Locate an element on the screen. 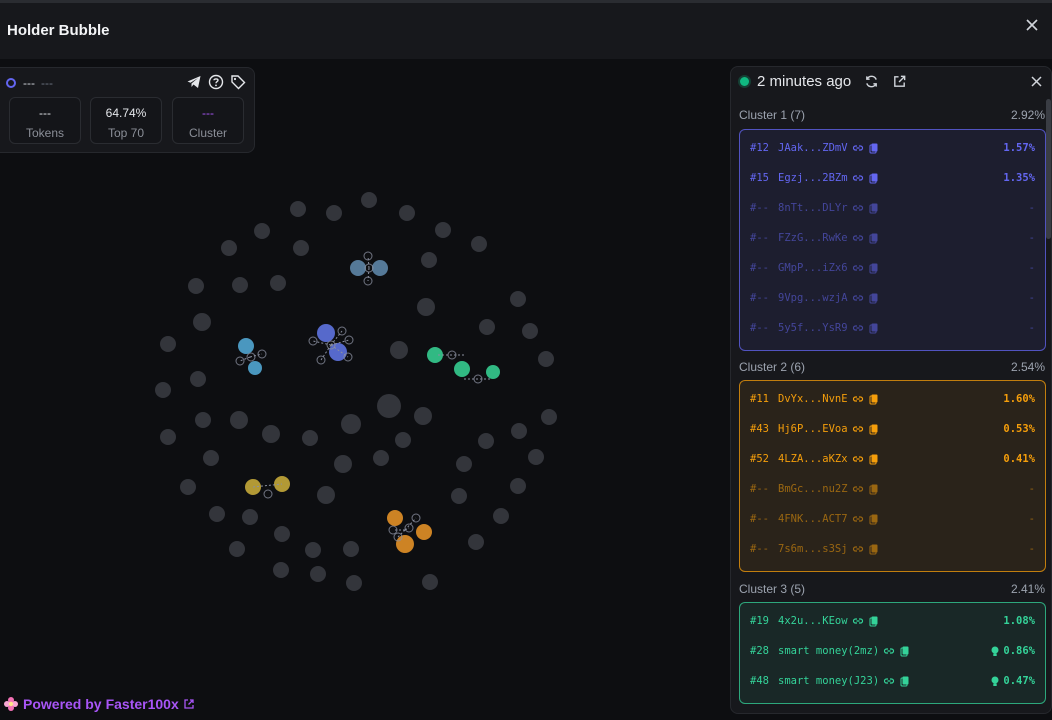 This screenshot has width=1052, height=720. tag-icon is located at coordinates (238, 82).